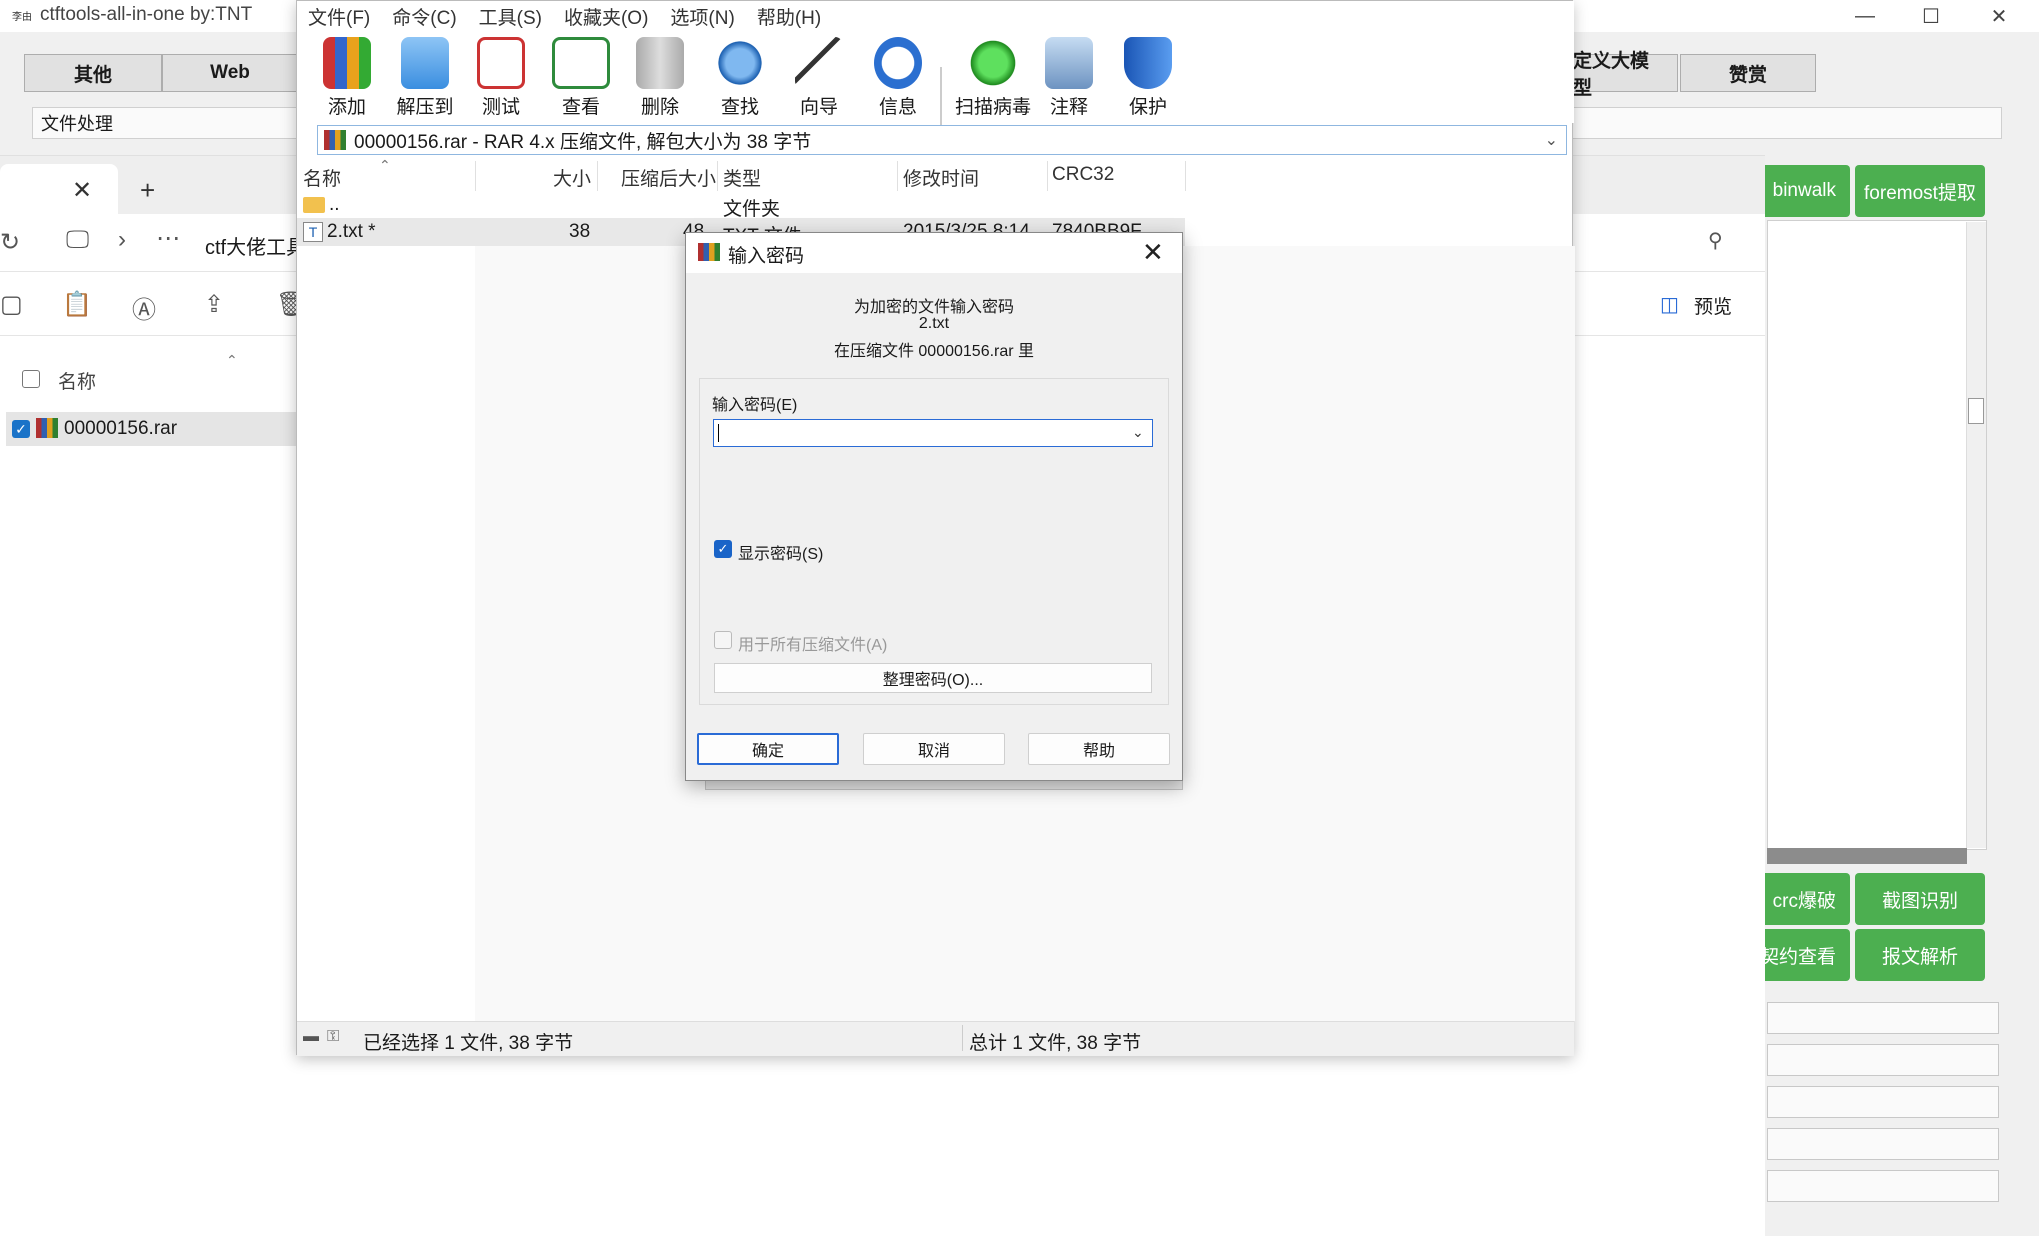 Image resolution: width=2039 pixels, height=1236 pixels. Describe the element at coordinates (311, 1036) in the screenshot. I see `drive-icon: ▬` at that location.